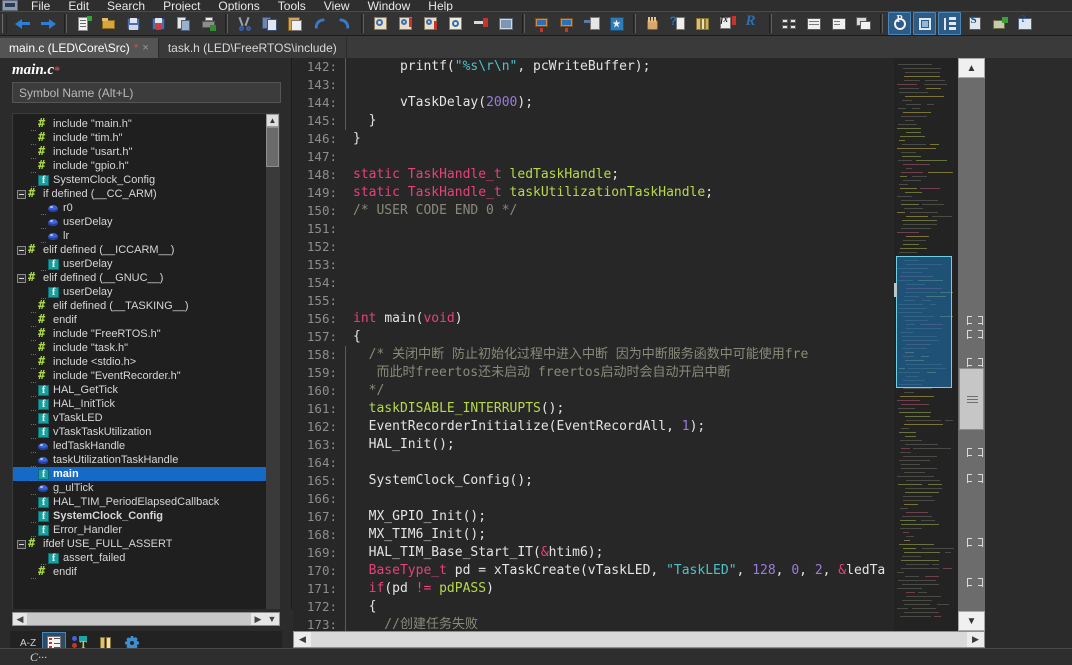 The width and height of the screenshot is (1072, 665). Describe the element at coordinates (146, 249) in the screenshot. I see `symbol-tree-item: elif defined (__ICCARM__)` at that location.